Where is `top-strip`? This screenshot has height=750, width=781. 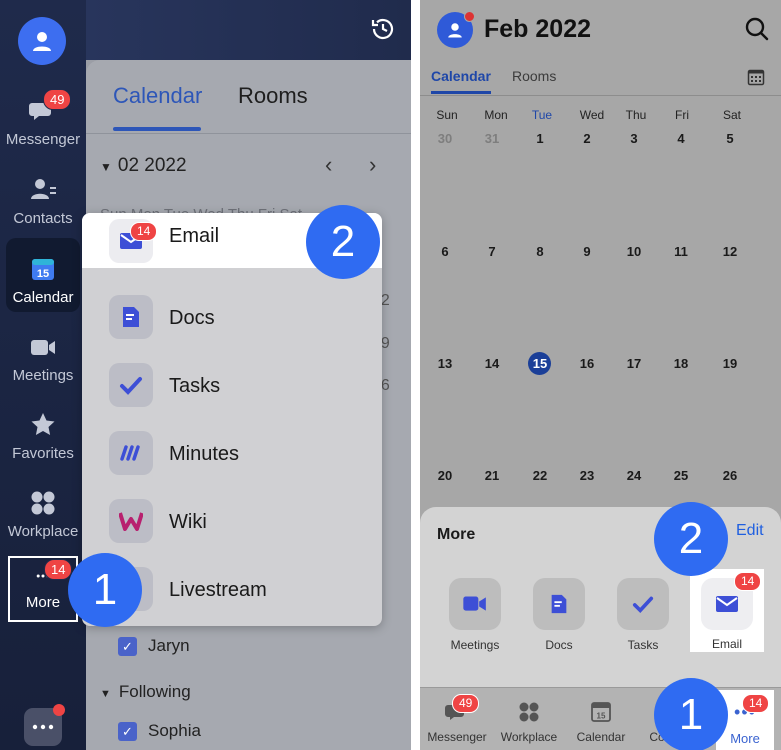 top-strip is located at coordinates (248, 30).